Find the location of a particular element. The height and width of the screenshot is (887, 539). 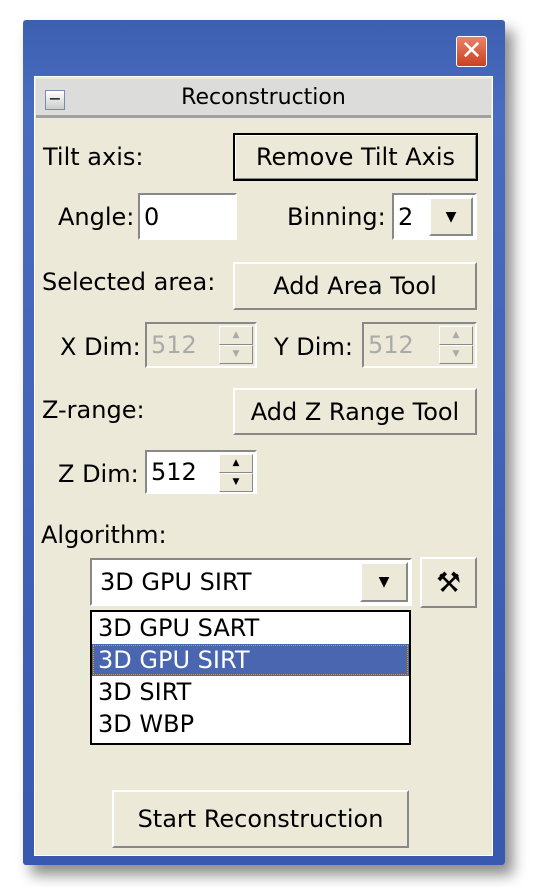

close-button: ✕ is located at coordinates (471, 51).